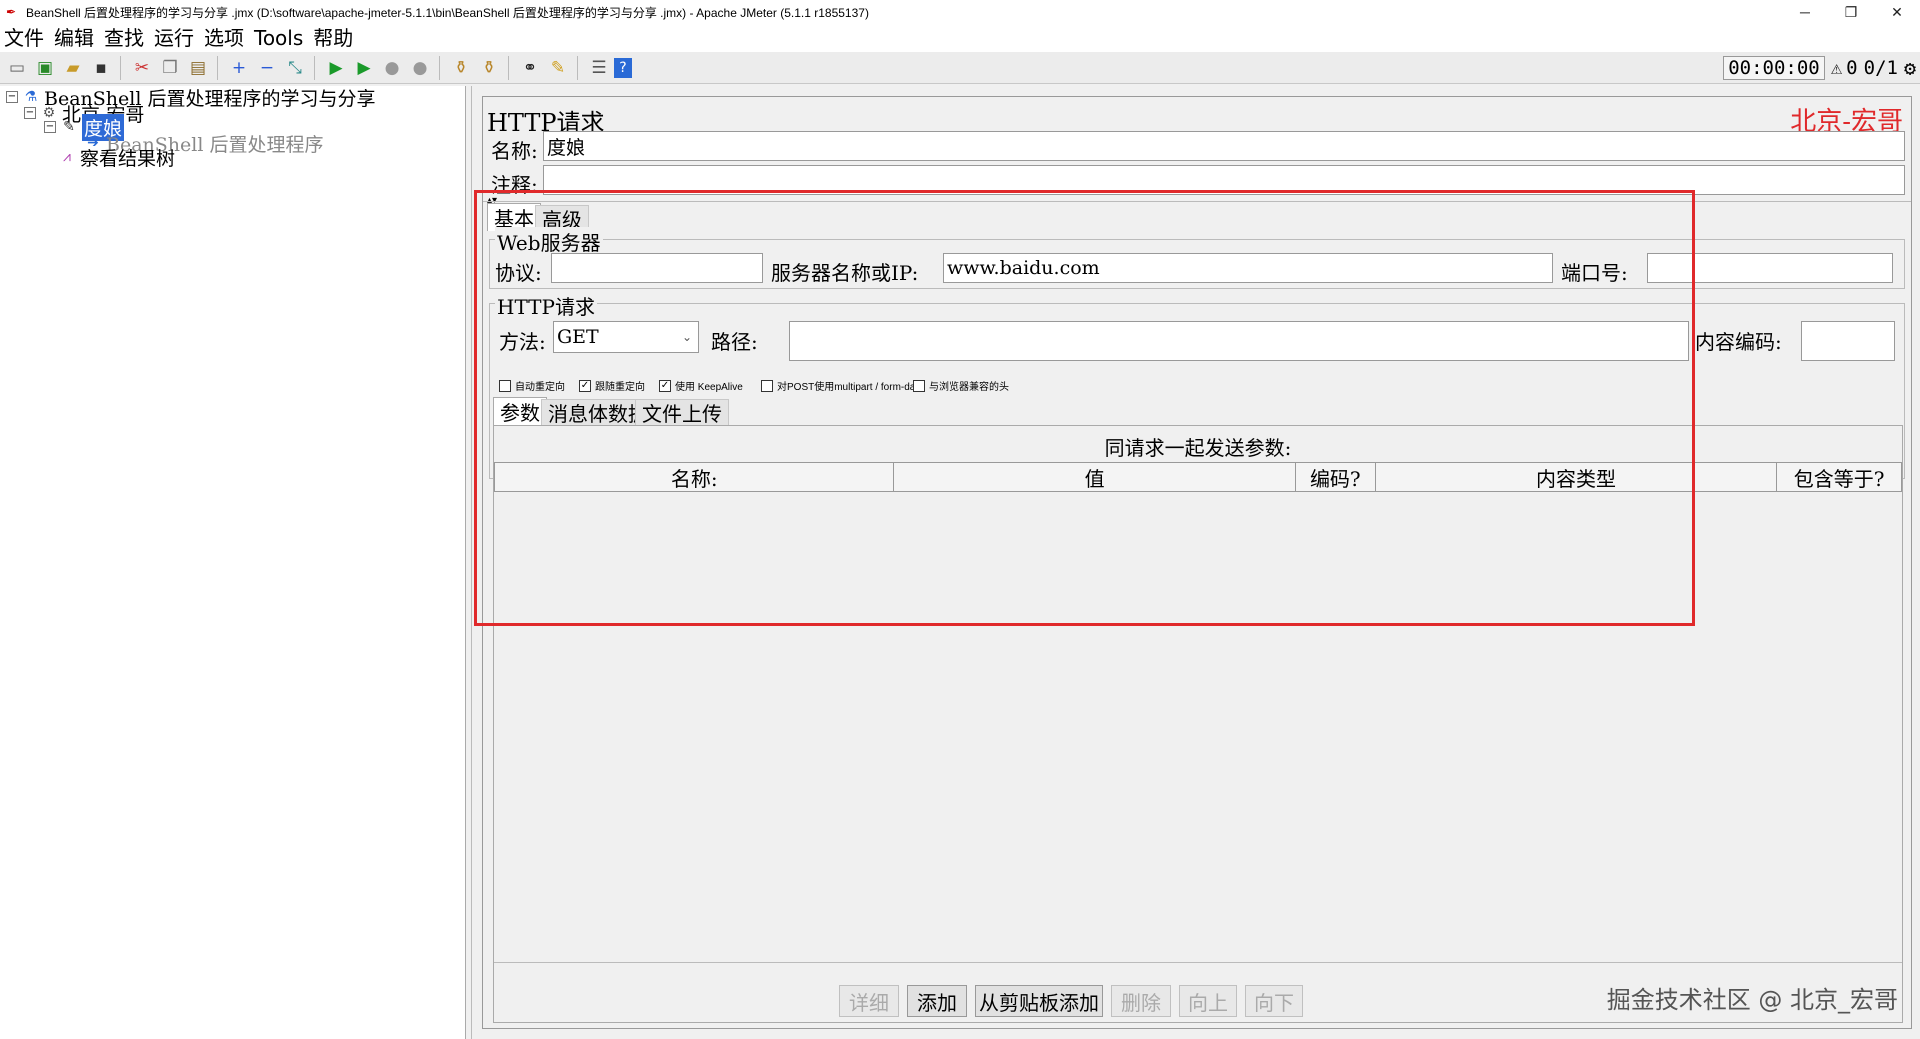 The width and height of the screenshot is (1920, 1039). What do you see at coordinates (1848, 341) in the screenshot?
I see `content-encoding-field` at bounding box center [1848, 341].